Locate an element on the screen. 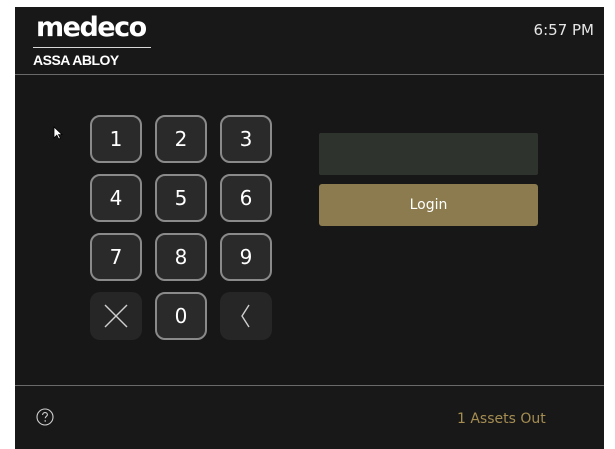 The image size is (615, 449). key-label: 7 is located at coordinates (116, 257).